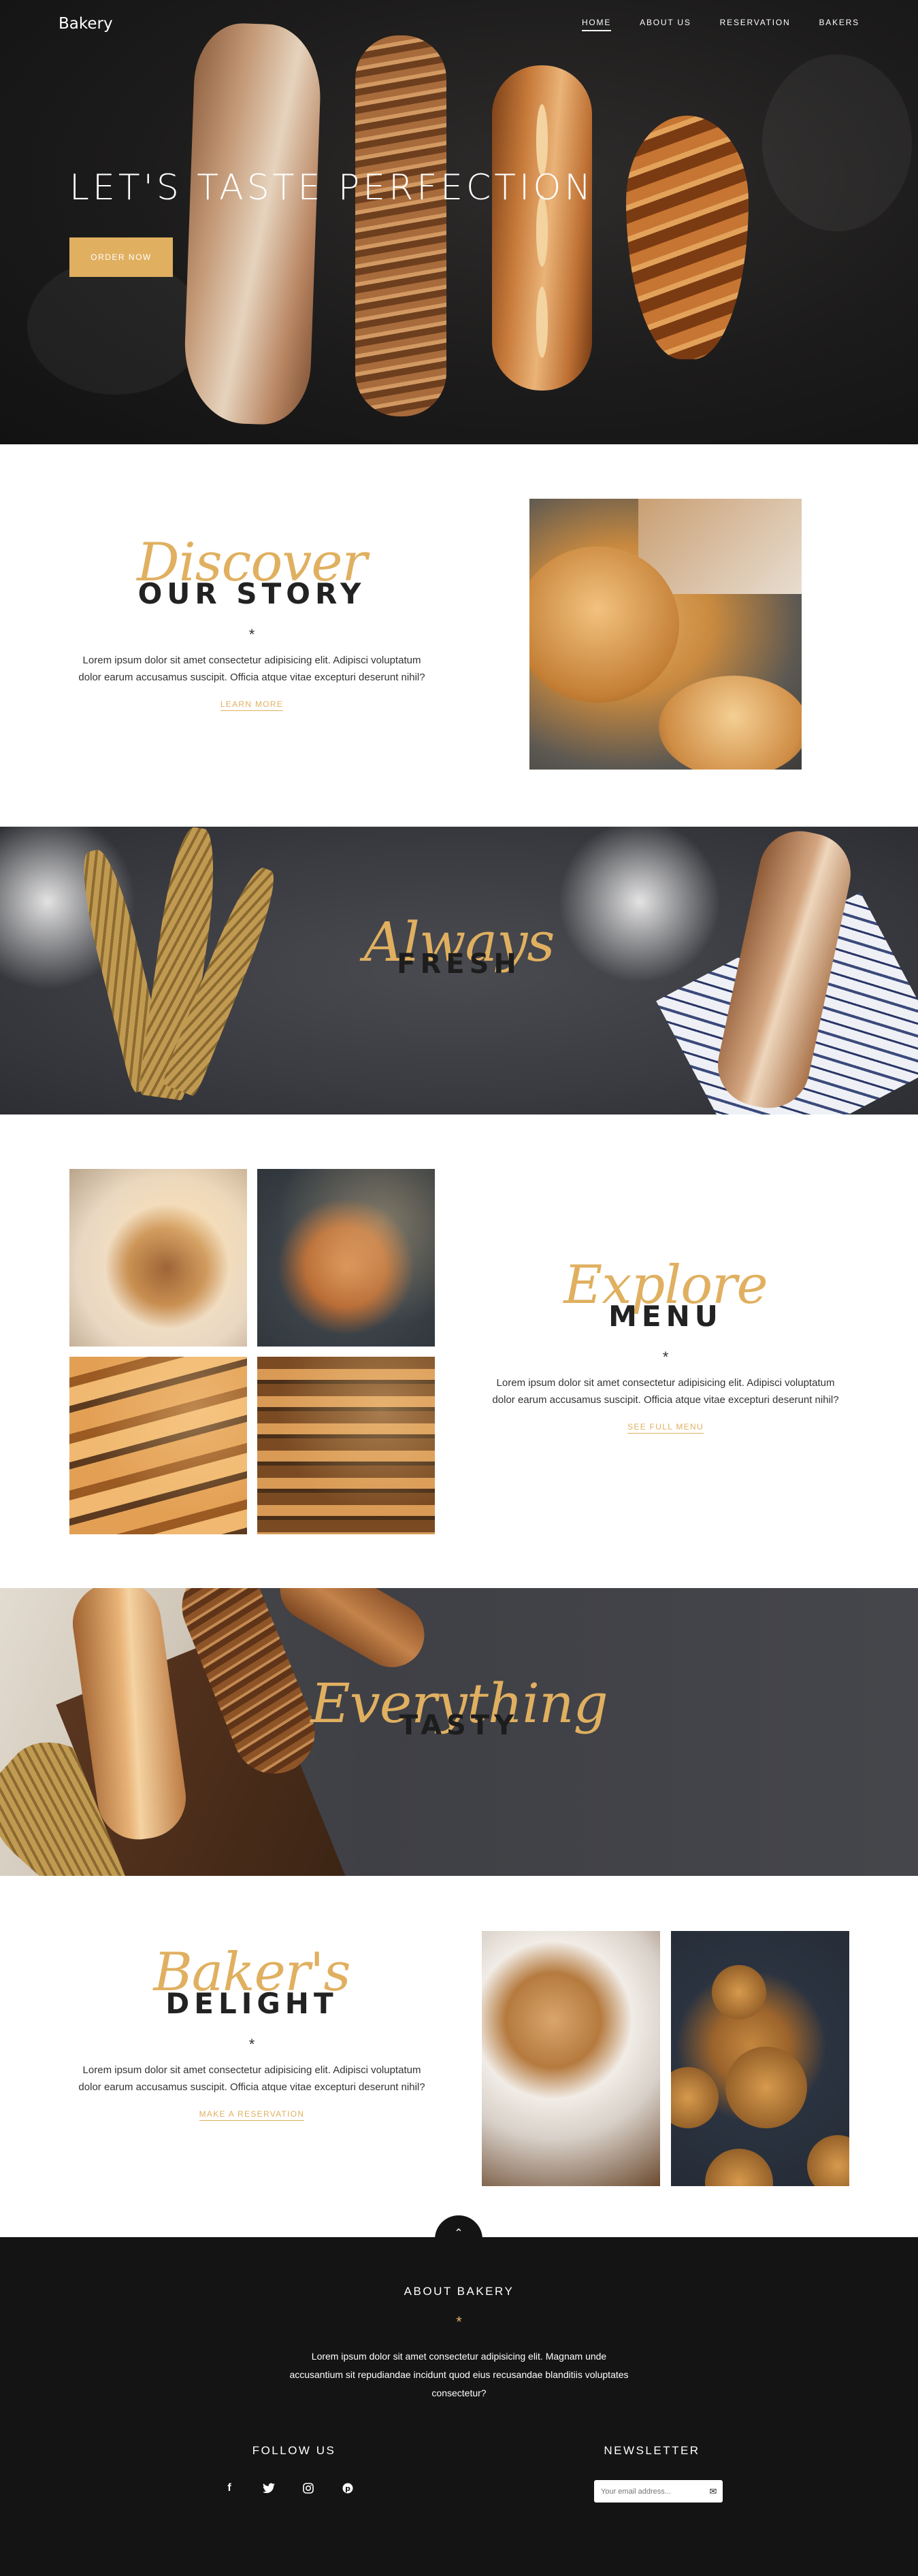  I want to click on seeded-bread-image, so click(400, 225).